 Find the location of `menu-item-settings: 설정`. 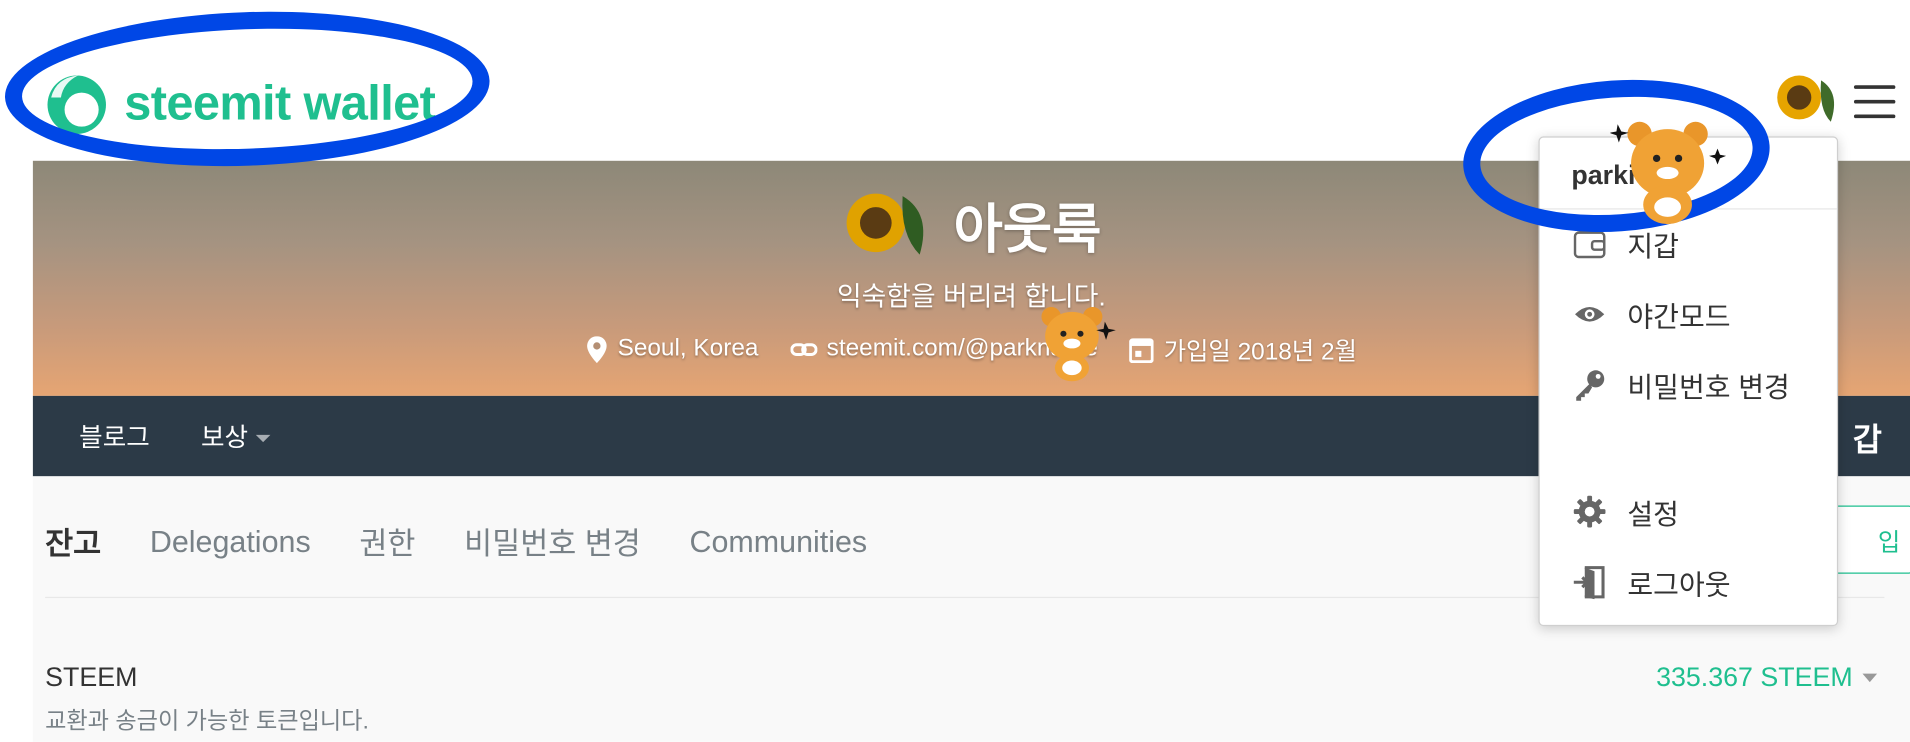

menu-item-settings: 설정 is located at coordinates (1625, 511).